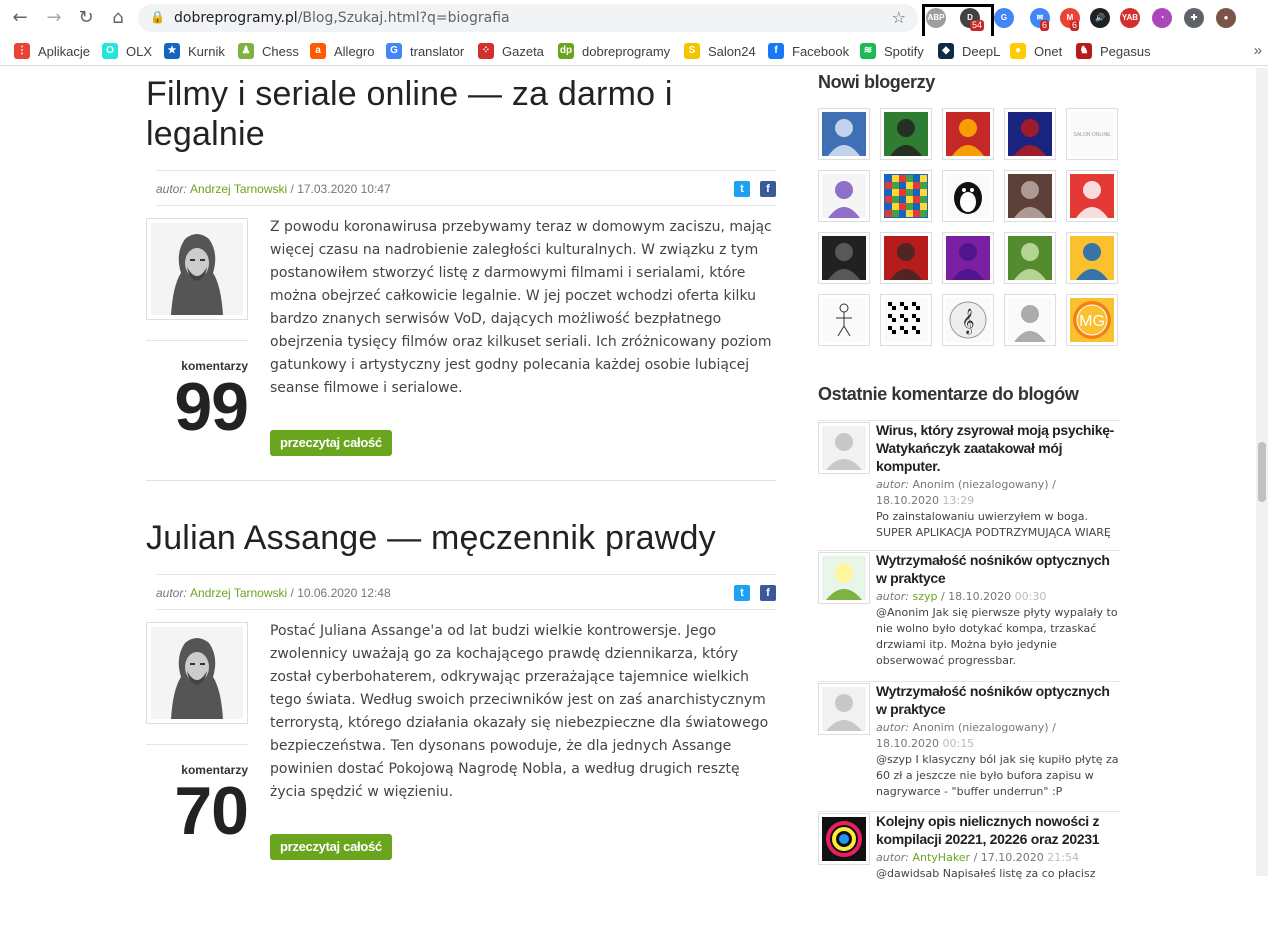 This screenshot has height=931, width=1268. I want to click on back-icon: ←, so click(20, 18).